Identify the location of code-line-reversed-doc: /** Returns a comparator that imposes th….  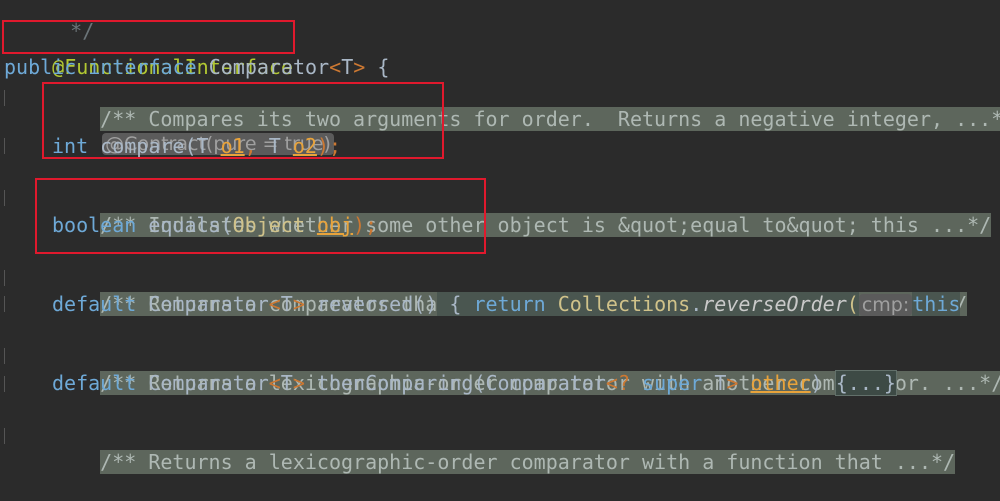
(510, 290).